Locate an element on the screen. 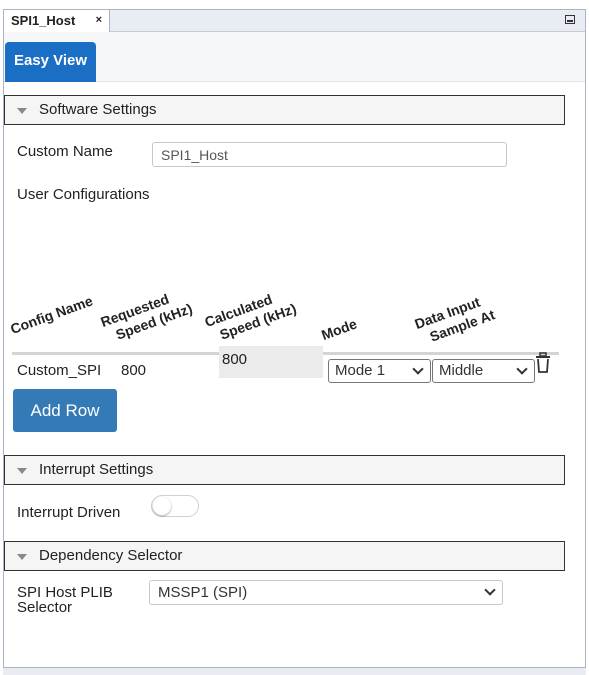 The width and height of the screenshot is (589, 675). trash-icon is located at coordinates (543, 363).